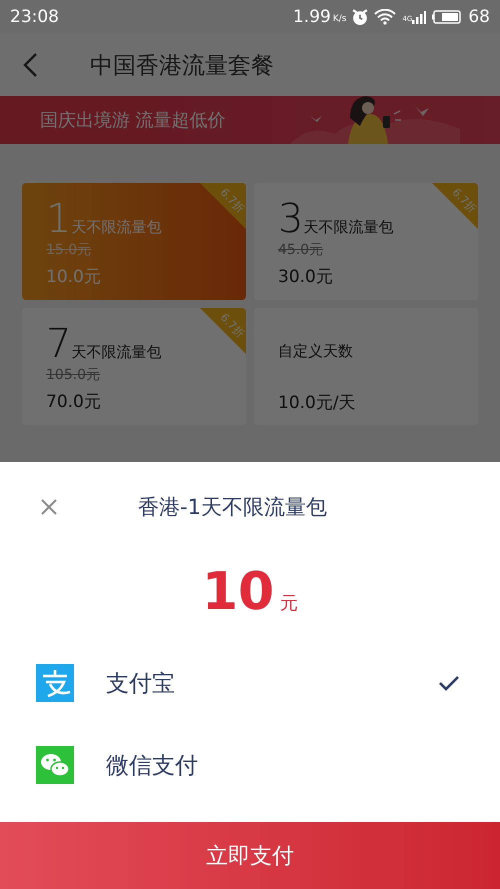 This screenshot has height=889, width=500. I want to click on pay-button: 立即支付, so click(250, 855).